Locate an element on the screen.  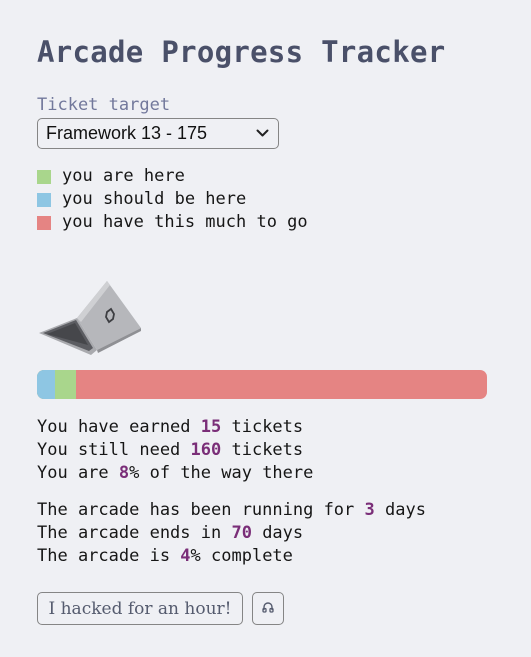
legend-label-current: you are here is located at coordinates (123, 176).